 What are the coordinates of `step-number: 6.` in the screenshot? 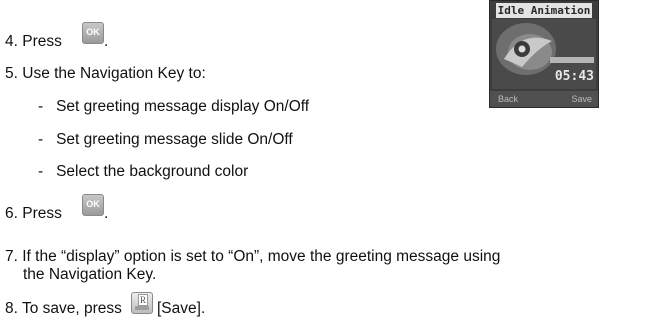 It's located at (11, 213).